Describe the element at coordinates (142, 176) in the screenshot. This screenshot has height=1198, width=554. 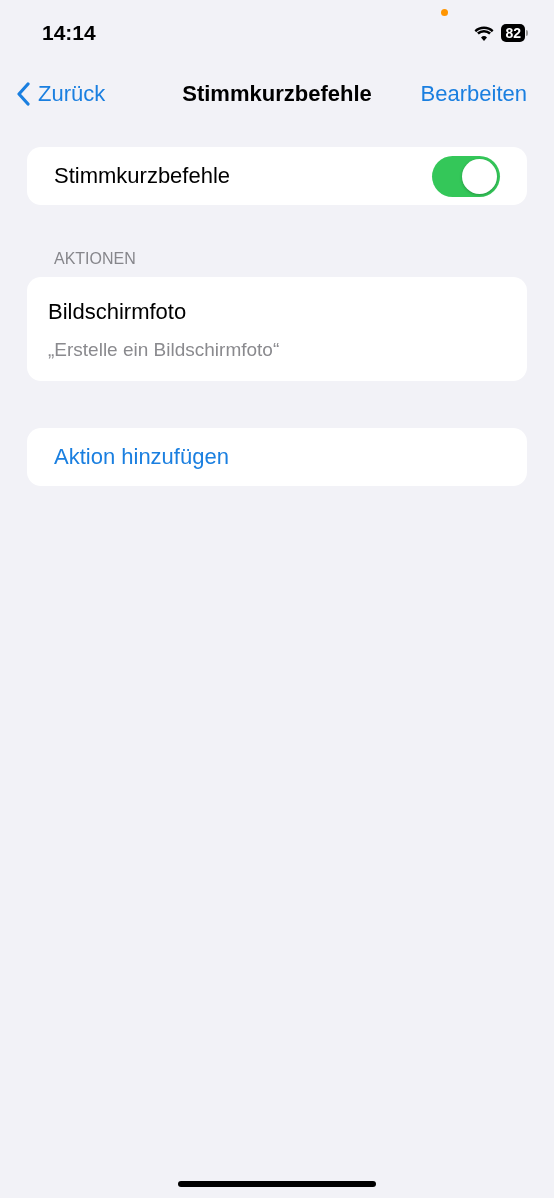
I see `toggle-label: Stimmkurzbefehle` at that location.